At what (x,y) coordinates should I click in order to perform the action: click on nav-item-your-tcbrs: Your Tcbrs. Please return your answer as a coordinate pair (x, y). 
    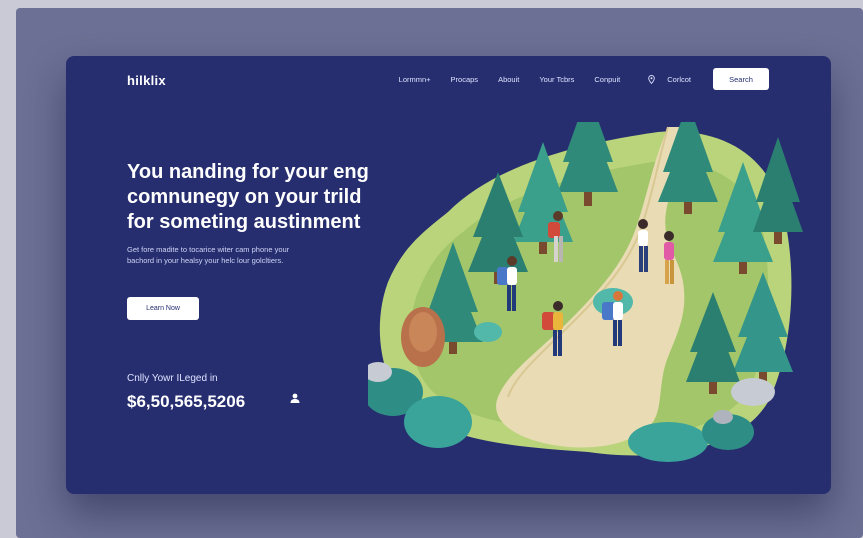
    Looking at the image, I should click on (556, 79).